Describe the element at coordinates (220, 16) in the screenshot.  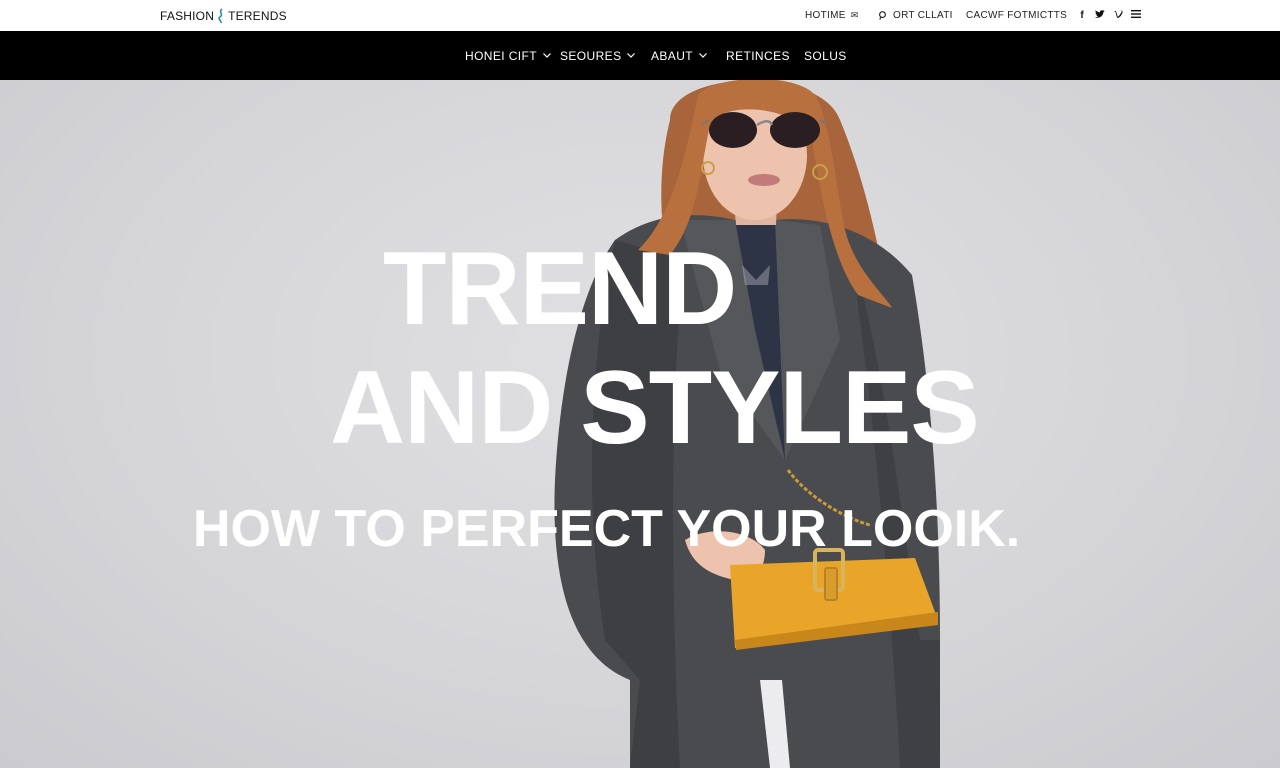
I see `brand-mark-icon` at that location.